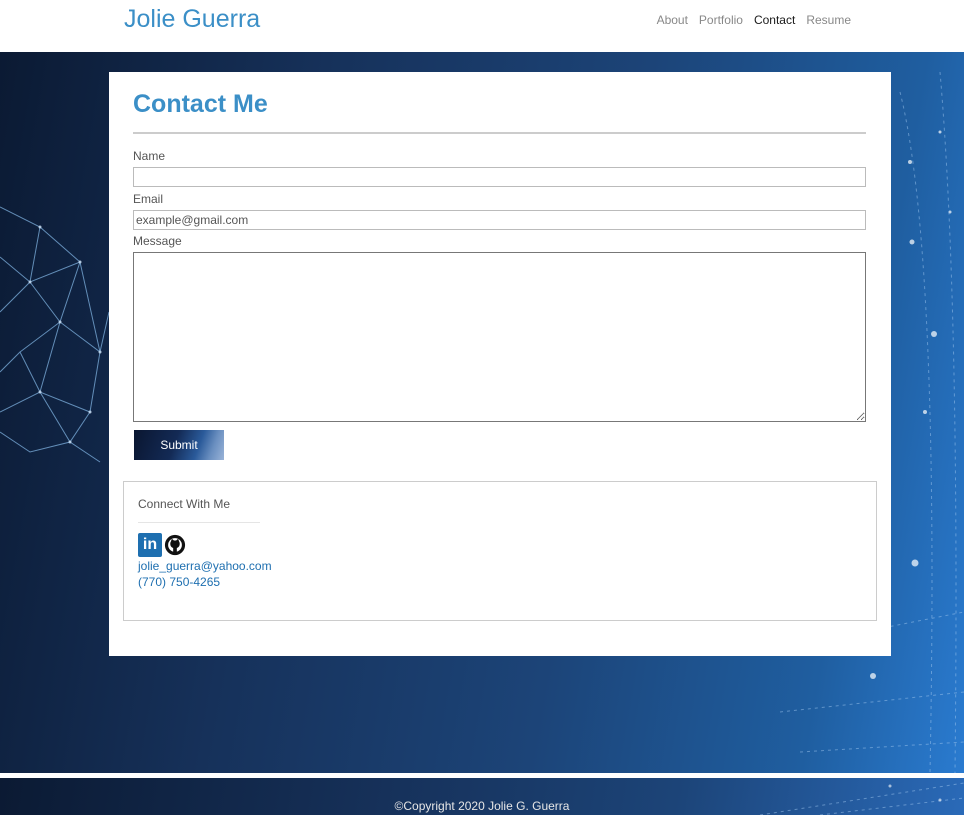 The image size is (964, 815). Describe the element at coordinates (148, 199) in the screenshot. I see `email-label: Email` at that location.